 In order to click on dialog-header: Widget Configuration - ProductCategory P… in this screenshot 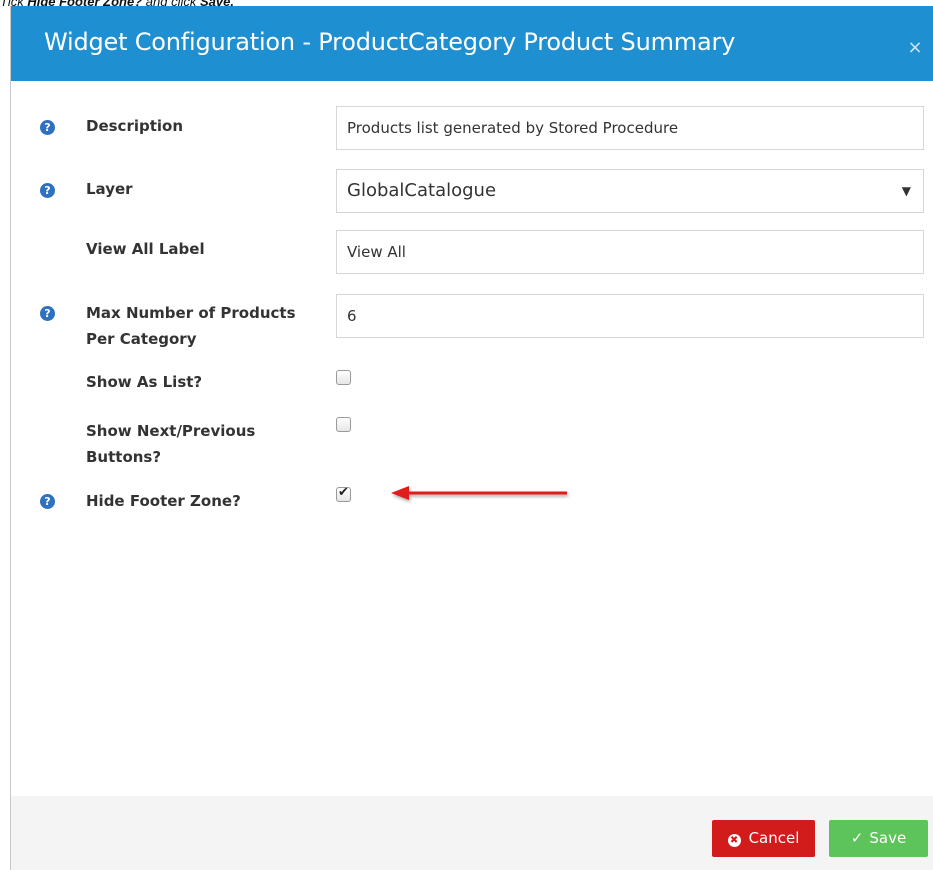, I will do `click(472, 43)`.